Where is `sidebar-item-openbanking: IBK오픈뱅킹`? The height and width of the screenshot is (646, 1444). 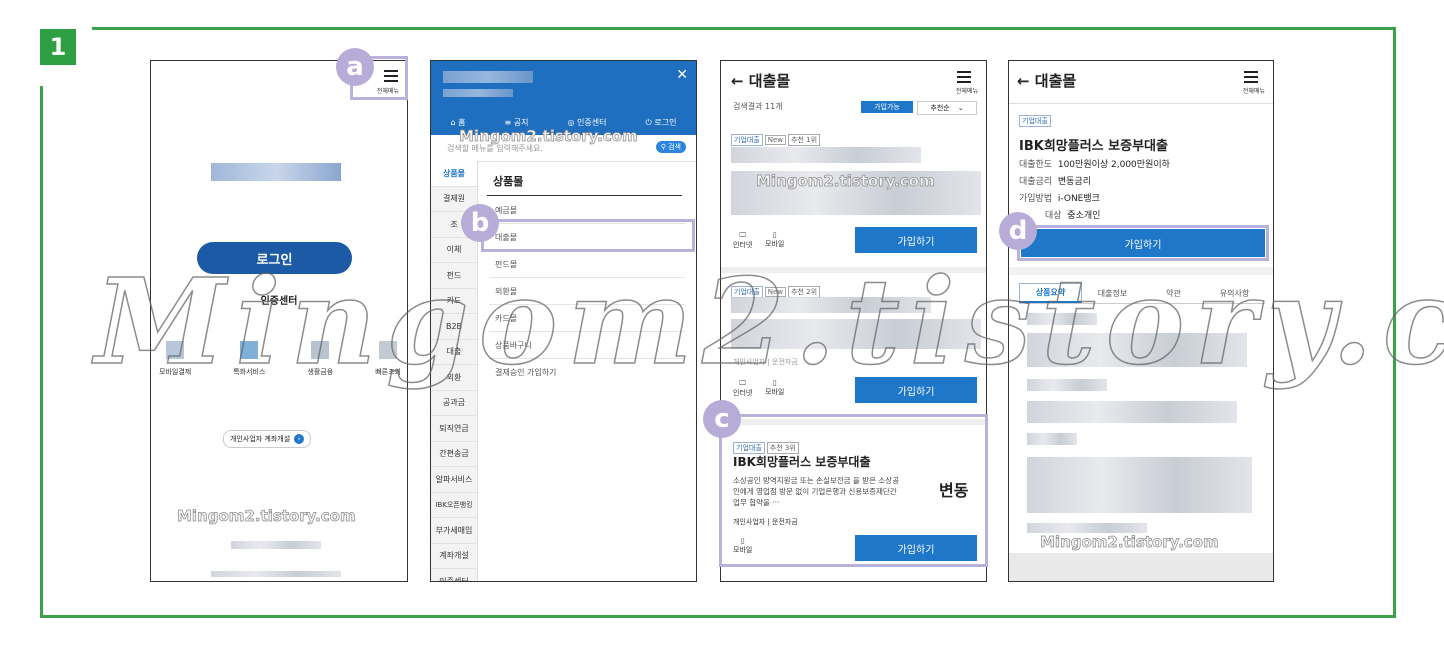
sidebar-item-openbanking: IBK오픈뱅킹 is located at coordinates (454, 505).